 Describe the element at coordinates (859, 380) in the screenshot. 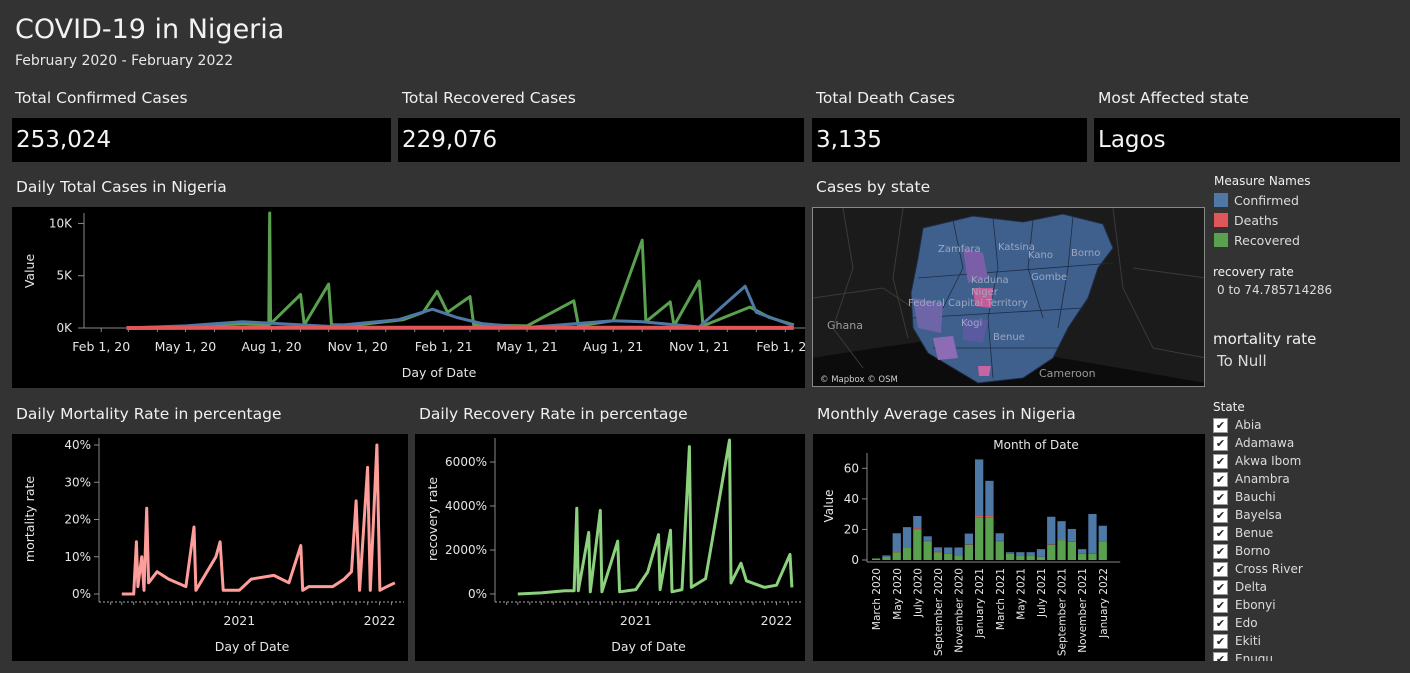

I see `map-attribution: © Mapbox © OSM` at that location.